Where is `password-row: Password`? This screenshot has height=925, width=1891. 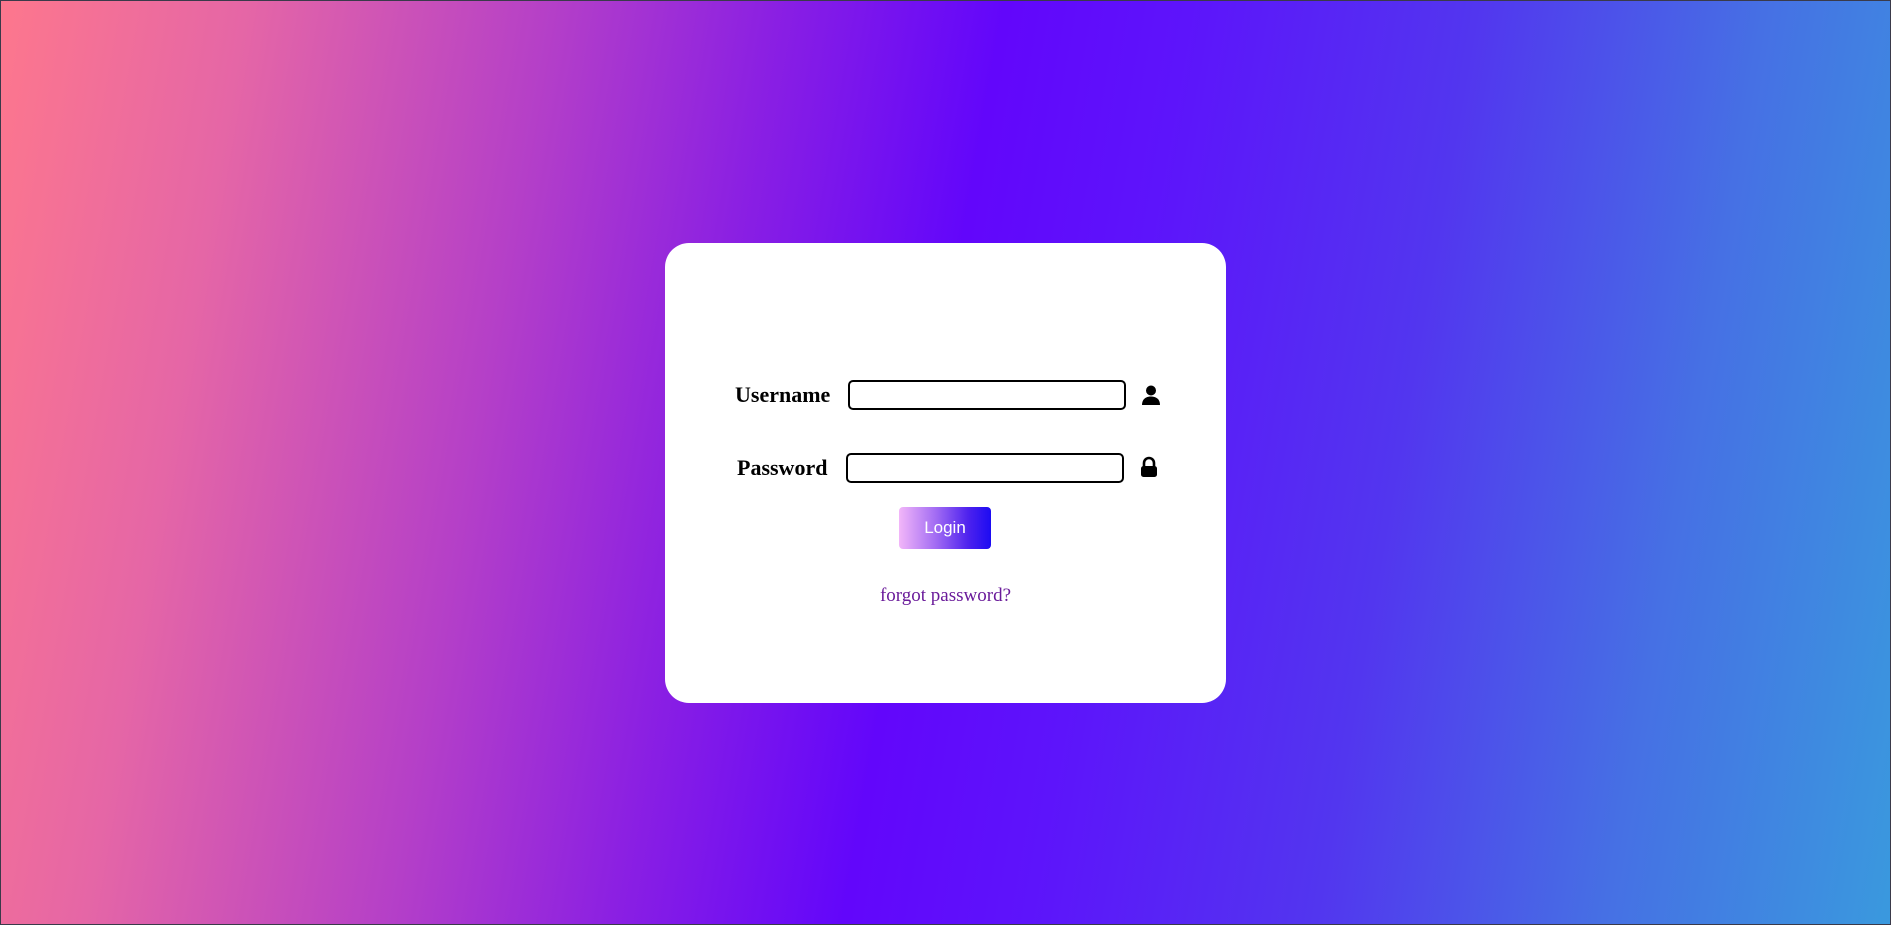 password-row: Password is located at coordinates (947, 468).